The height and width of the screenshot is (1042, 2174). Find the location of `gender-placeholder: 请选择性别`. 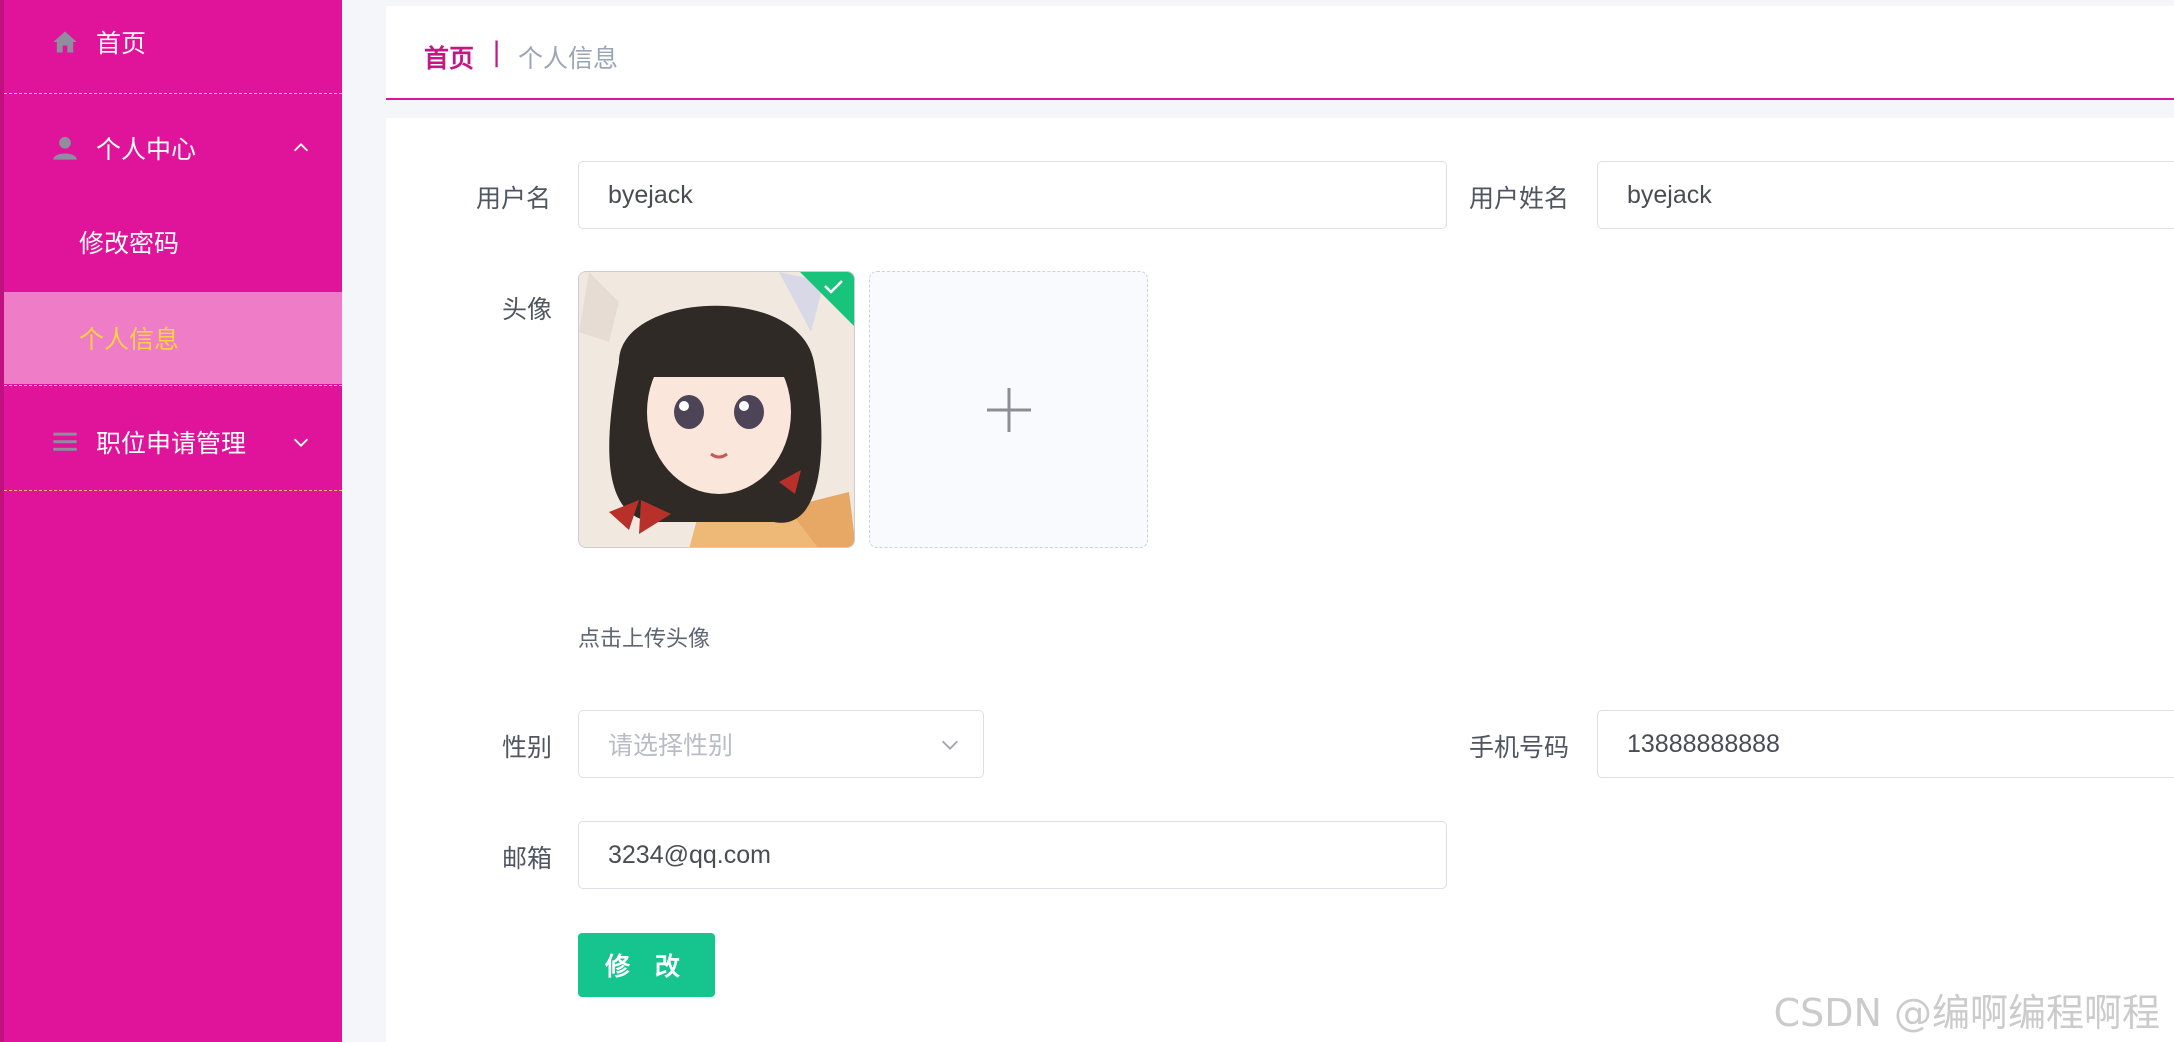

gender-placeholder: 请选择性别 is located at coordinates (671, 746).